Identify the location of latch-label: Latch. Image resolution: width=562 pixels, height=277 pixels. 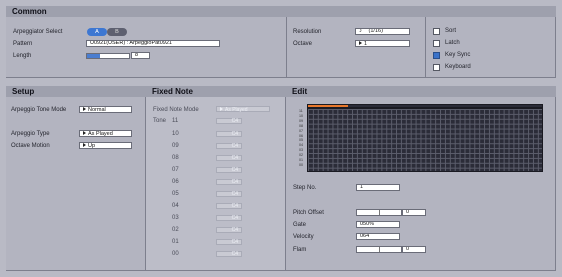
(452, 43).